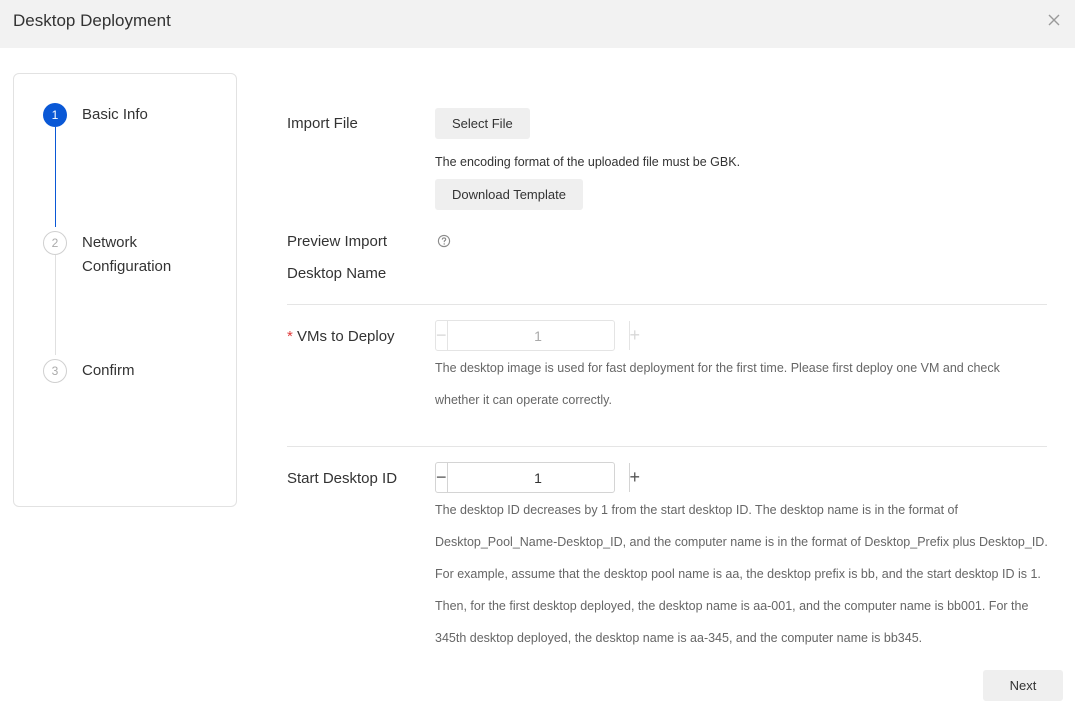  What do you see at coordinates (1023, 685) in the screenshot?
I see `next-button: Next` at bounding box center [1023, 685].